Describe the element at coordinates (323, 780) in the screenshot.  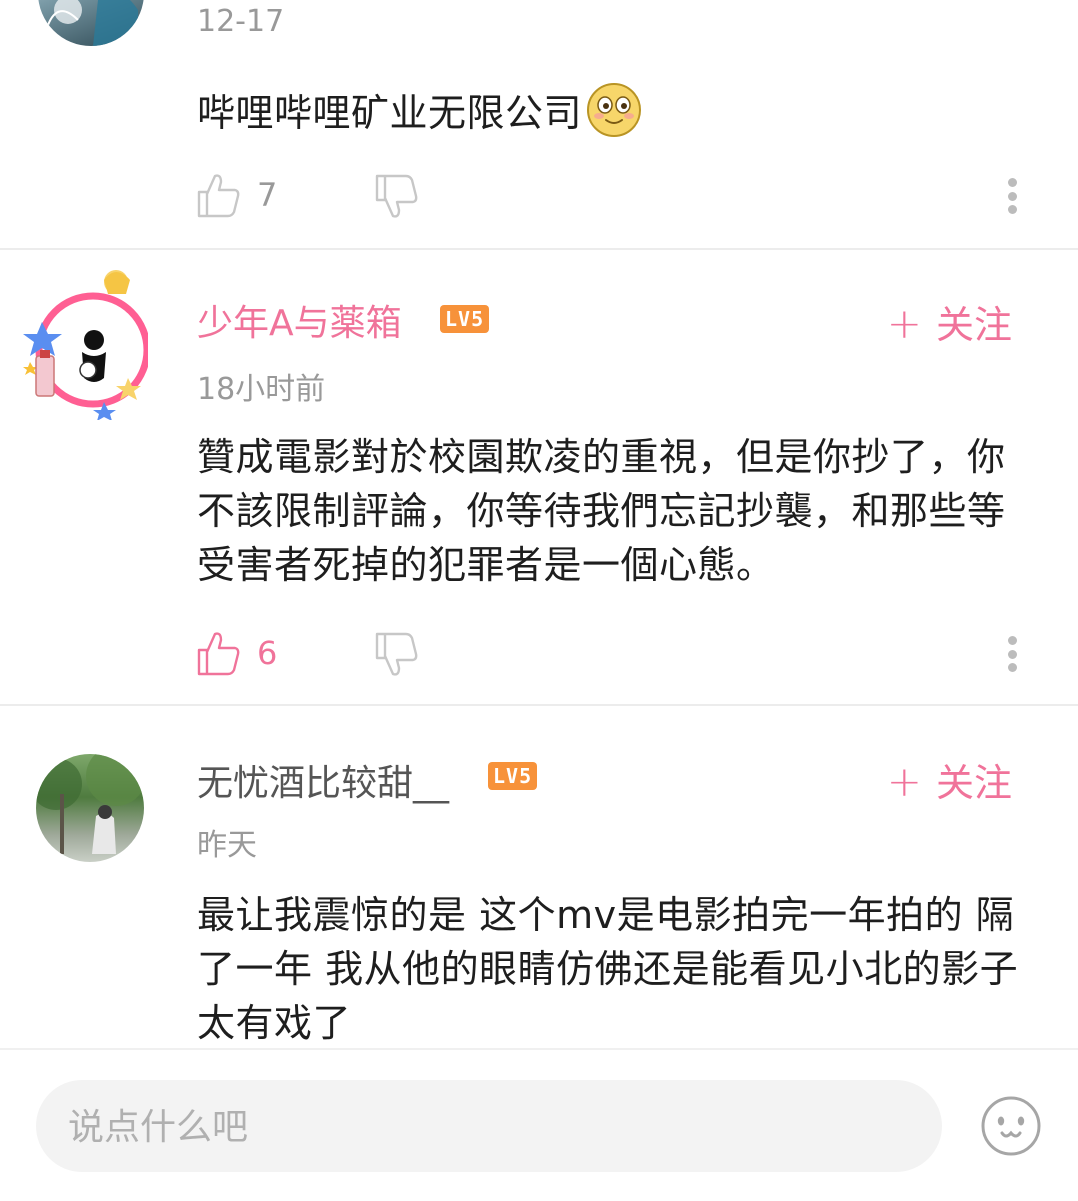
I see `username: 无忧酒比较甜__` at that location.